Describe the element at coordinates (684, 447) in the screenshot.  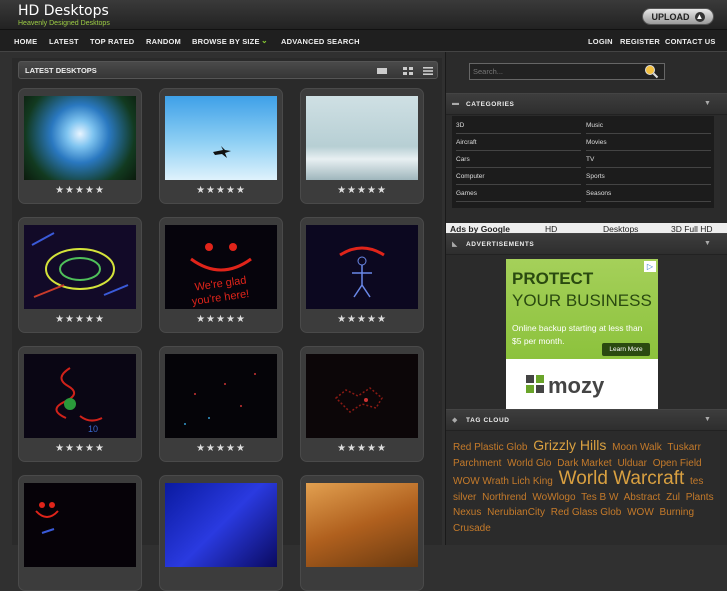
I see `tag-link: Tuskarr` at that location.